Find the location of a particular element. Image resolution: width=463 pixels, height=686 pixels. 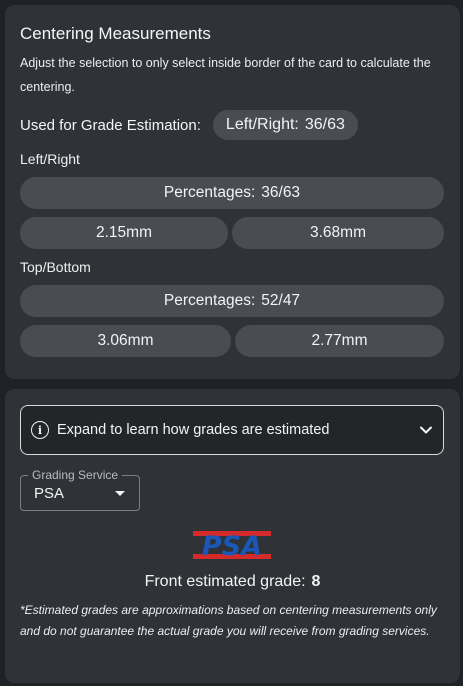

top-bottom-label: Top/Bottom is located at coordinates (55, 267).